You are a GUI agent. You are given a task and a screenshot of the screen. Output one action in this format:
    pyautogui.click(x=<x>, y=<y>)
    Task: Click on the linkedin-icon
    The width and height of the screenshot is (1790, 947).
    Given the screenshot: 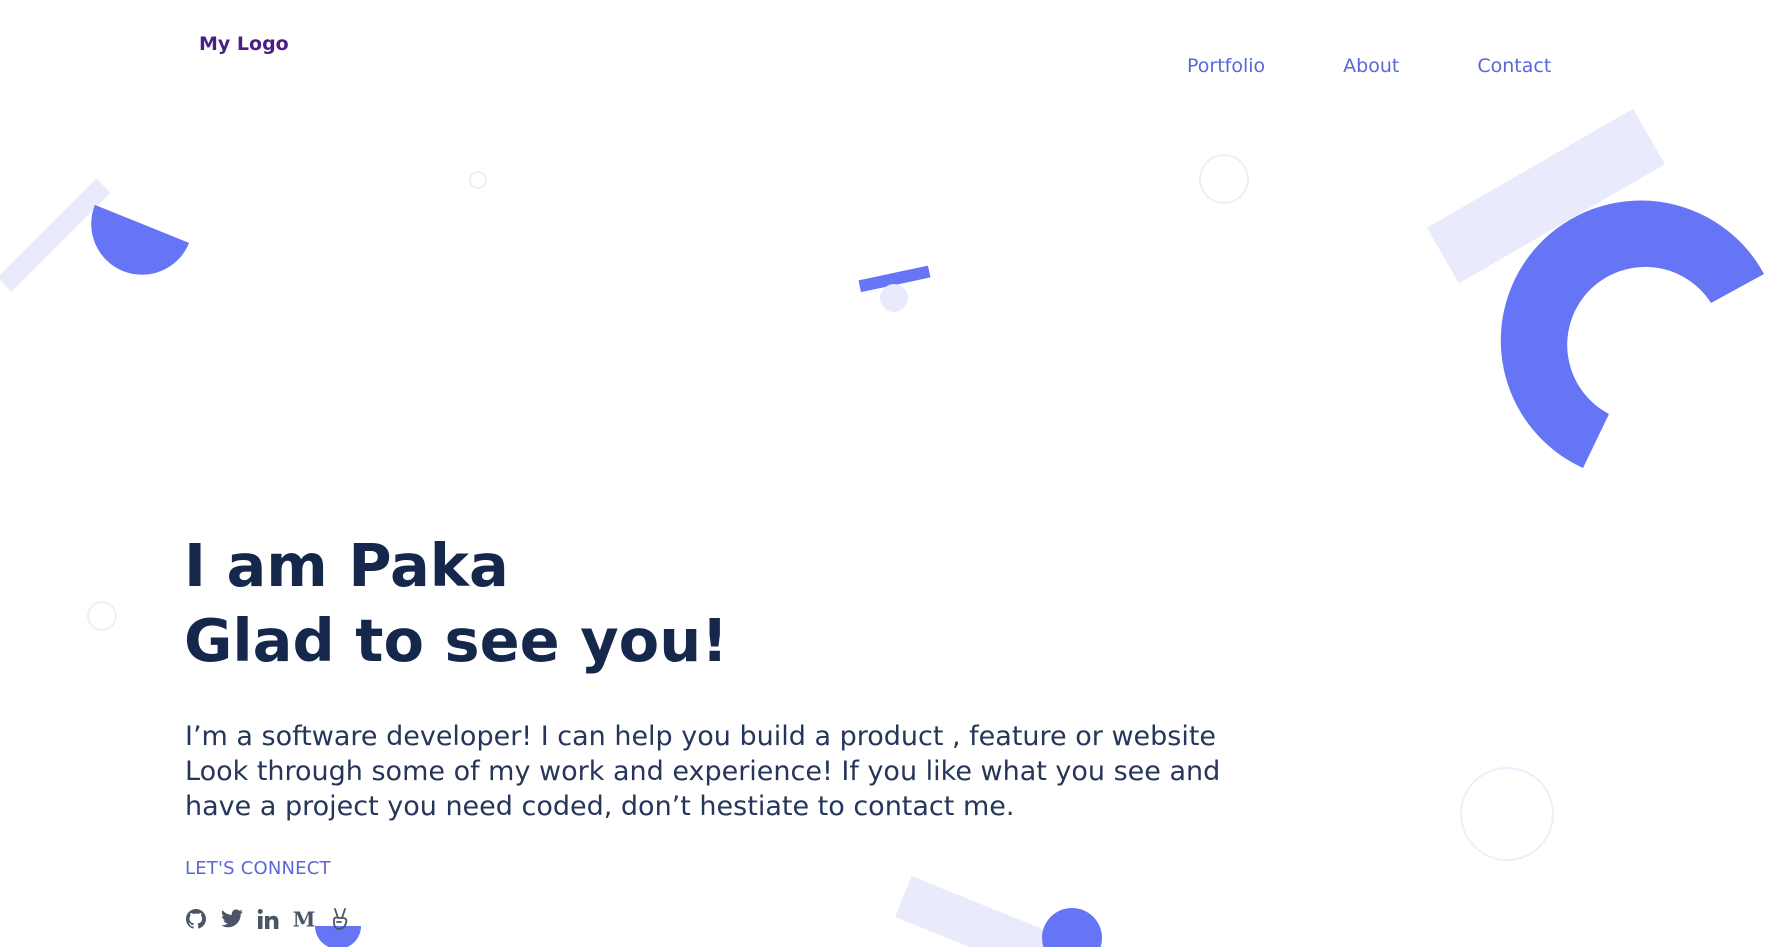 What is the action you would take?
    pyautogui.click(x=268, y=919)
    